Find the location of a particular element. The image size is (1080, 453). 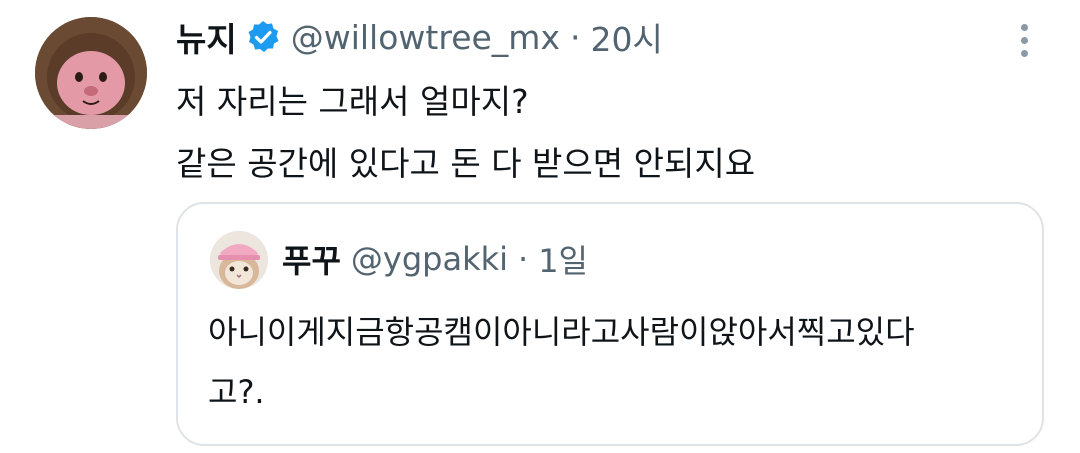

author-display-name: 뉴지 is located at coordinates (206, 37).